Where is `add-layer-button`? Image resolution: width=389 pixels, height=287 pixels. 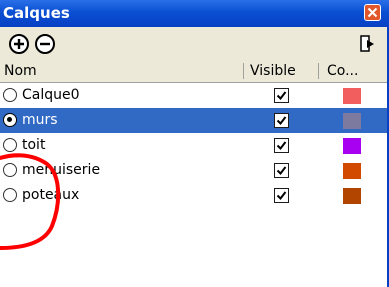 add-layer-button is located at coordinates (19, 44).